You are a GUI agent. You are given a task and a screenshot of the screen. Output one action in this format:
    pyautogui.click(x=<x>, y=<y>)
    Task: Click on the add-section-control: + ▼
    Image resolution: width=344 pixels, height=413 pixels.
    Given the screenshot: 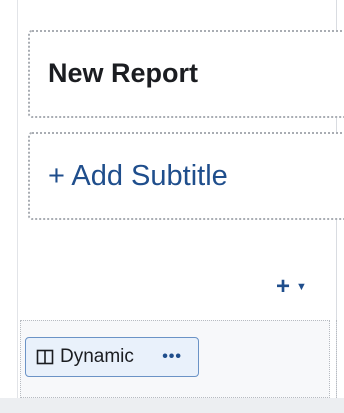 What is the action you would take?
    pyautogui.click(x=291, y=287)
    